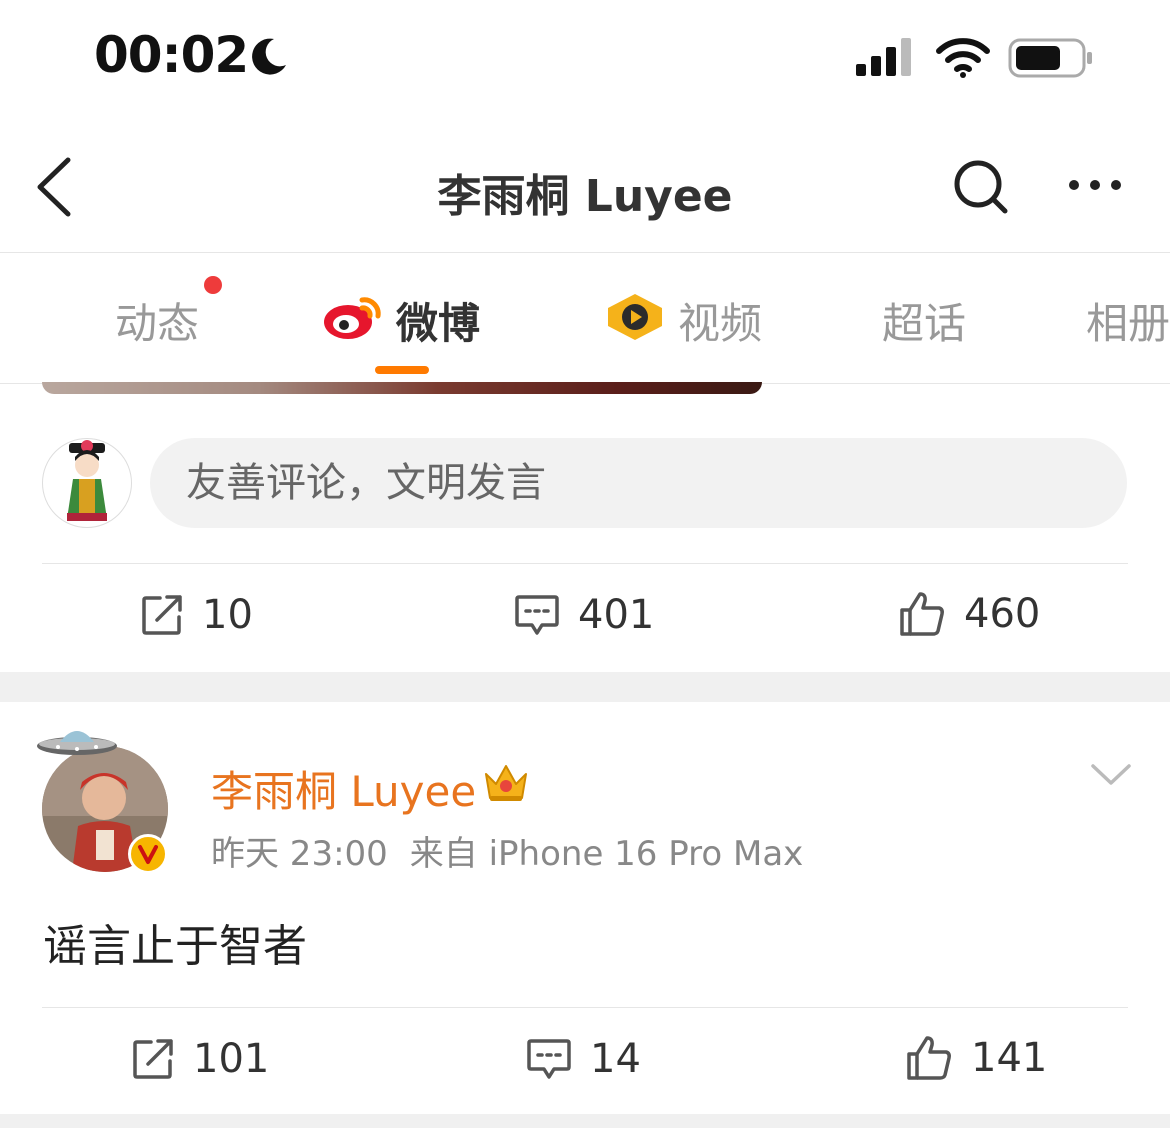 Image resolution: width=1170 pixels, height=1128 pixels. I want to click on like-button: 460, so click(969, 614).